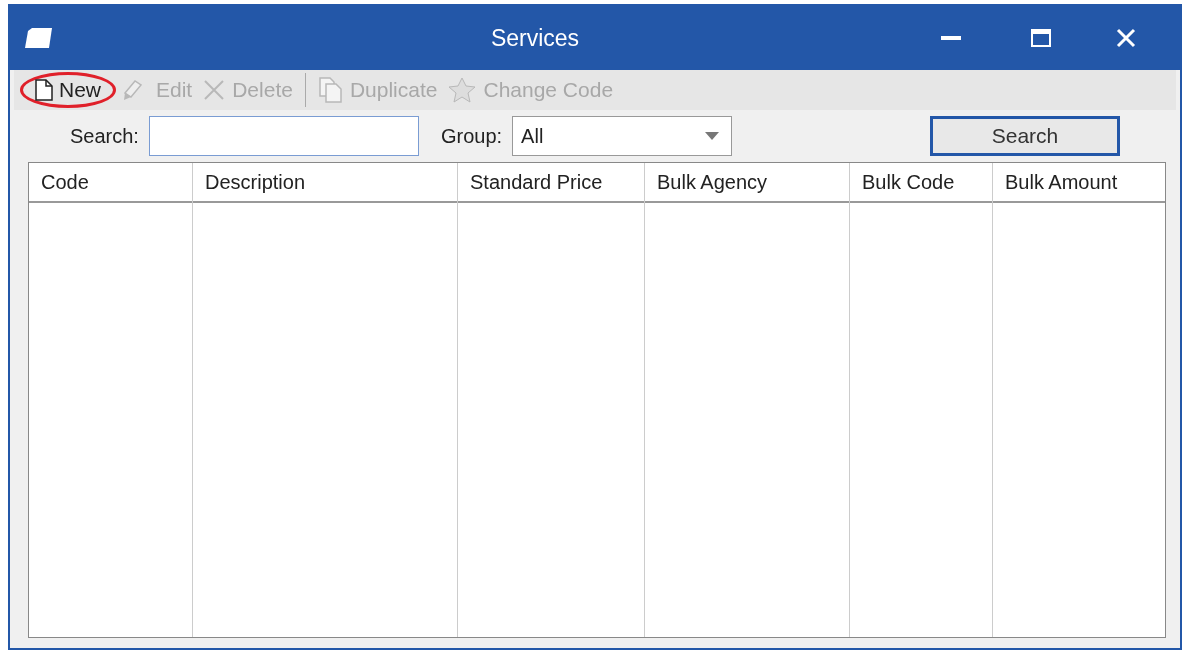 The width and height of the screenshot is (1188, 650). I want to click on cross-icon, so click(214, 90).